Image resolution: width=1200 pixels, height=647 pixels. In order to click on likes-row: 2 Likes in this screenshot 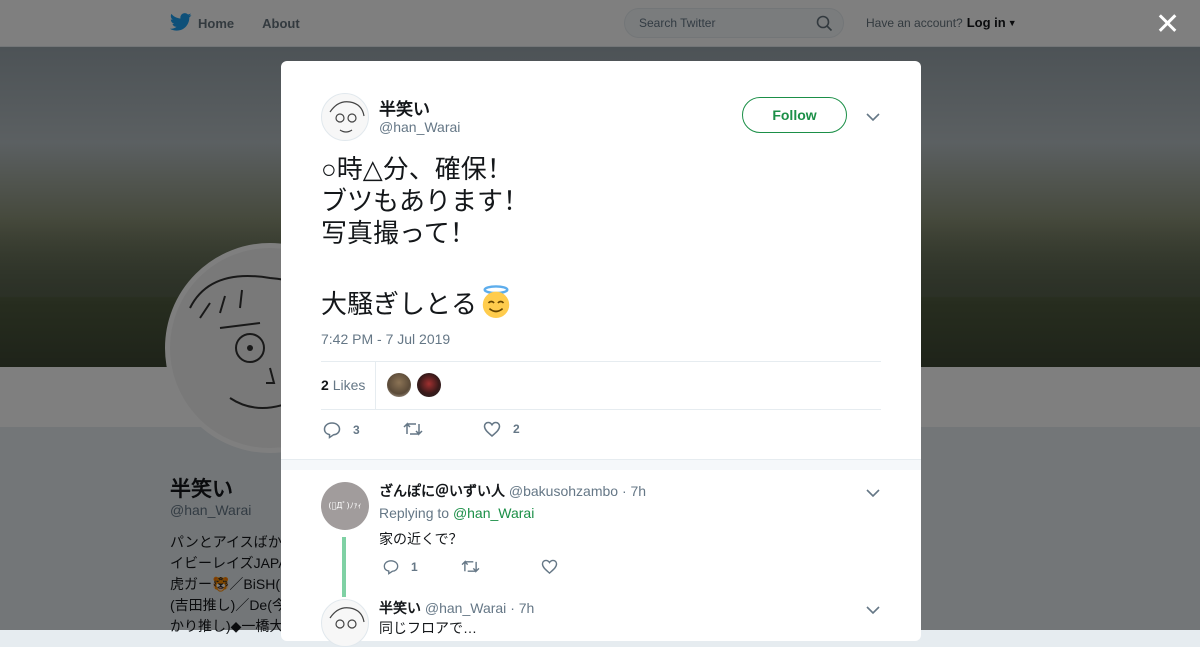, I will do `click(601, 385)`.